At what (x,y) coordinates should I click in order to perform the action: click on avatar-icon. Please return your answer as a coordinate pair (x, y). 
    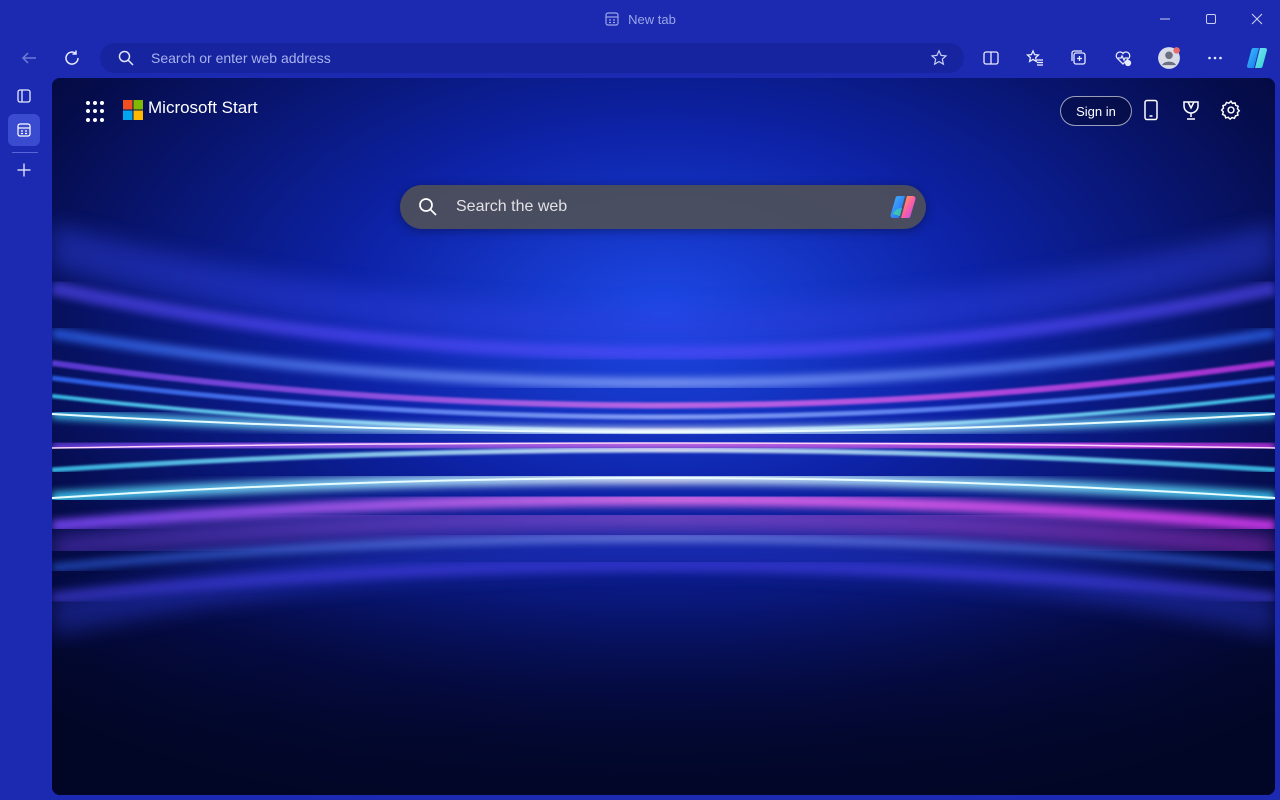
    Looking at the image, I should click on (1169, 58).